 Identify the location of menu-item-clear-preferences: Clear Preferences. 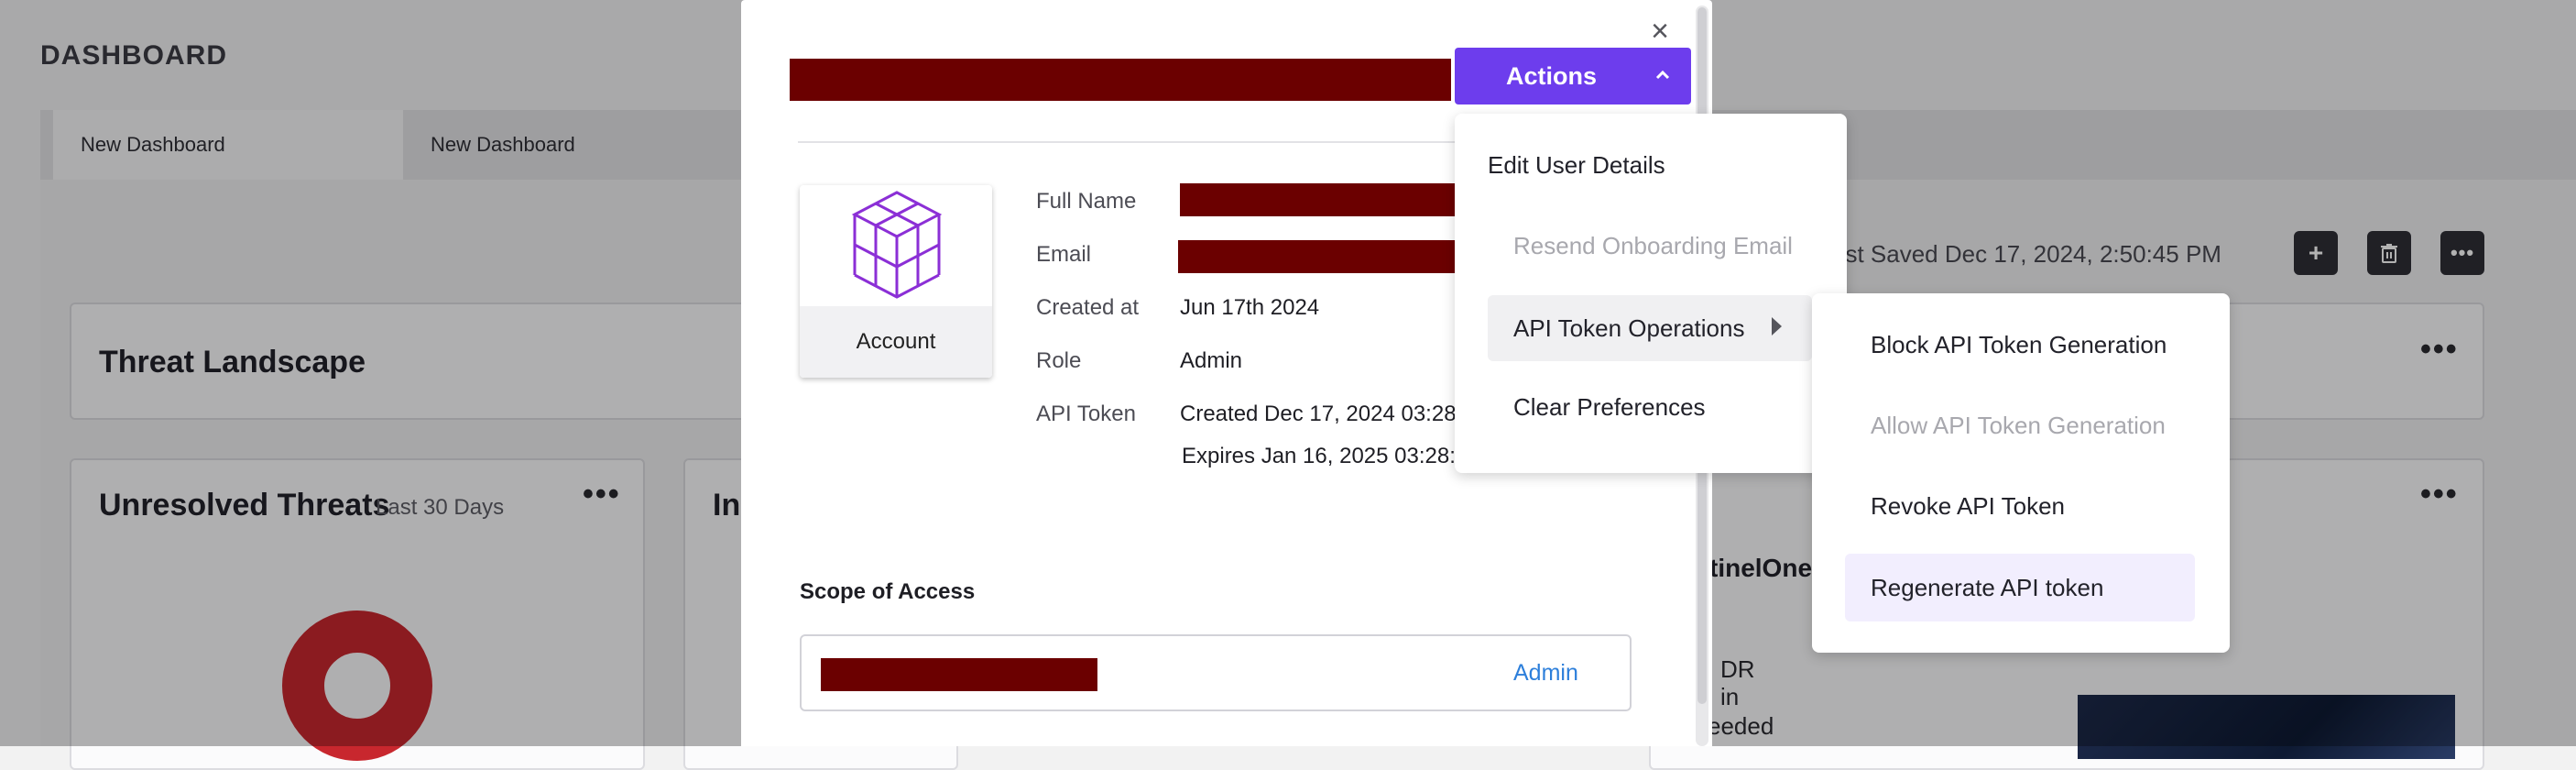
(1669, 407).